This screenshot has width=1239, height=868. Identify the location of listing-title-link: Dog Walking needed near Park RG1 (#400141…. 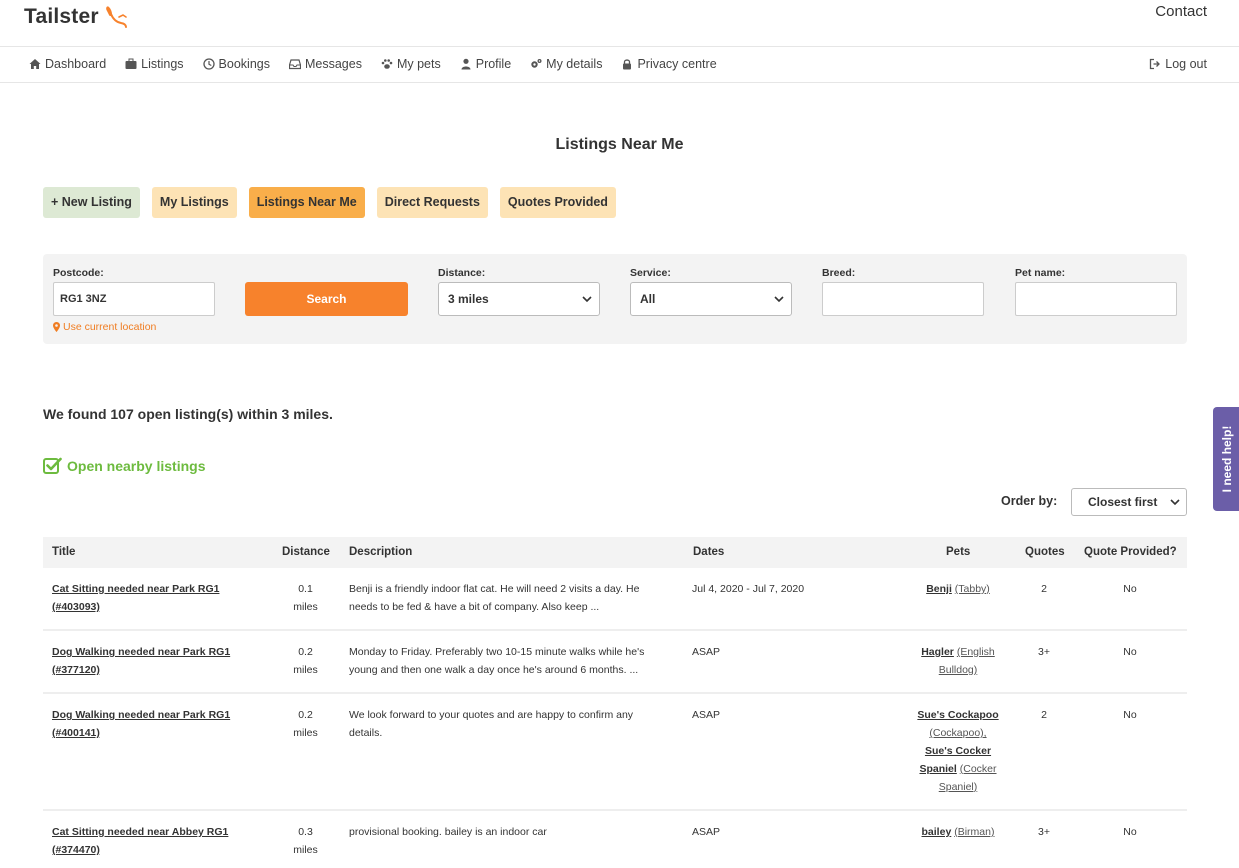
(162, 724).